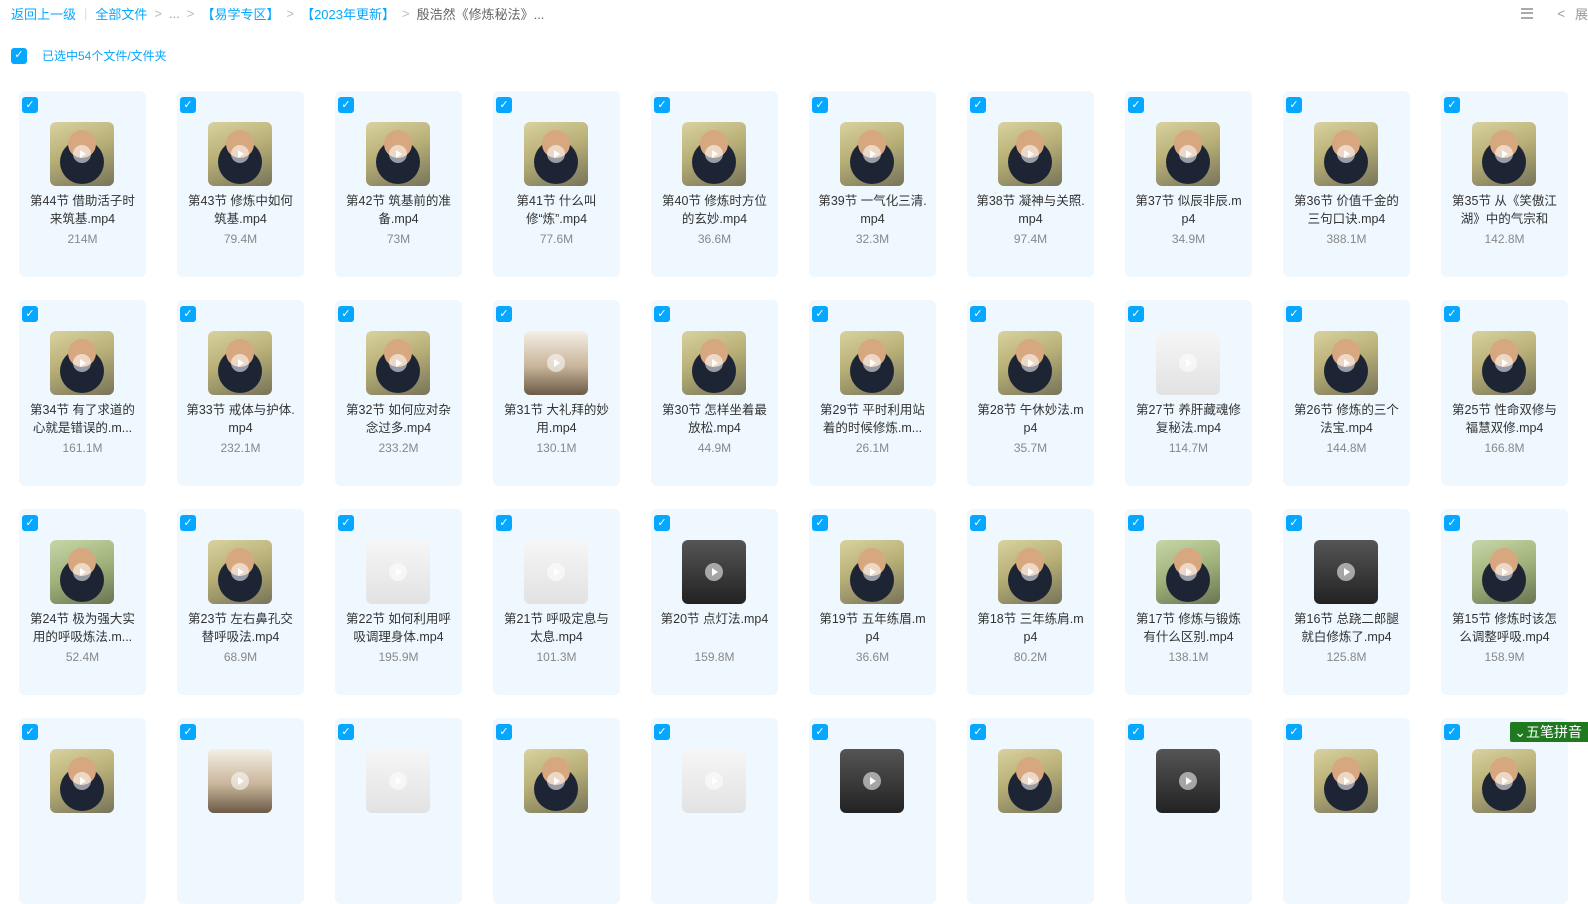 This screenshot has width=1588, height=904. I want to click on list-view-icon, so click(1527, 13).